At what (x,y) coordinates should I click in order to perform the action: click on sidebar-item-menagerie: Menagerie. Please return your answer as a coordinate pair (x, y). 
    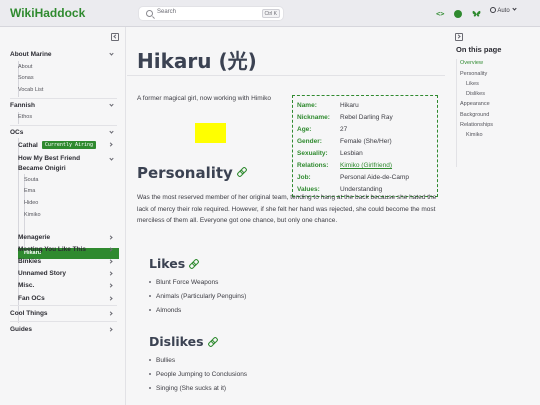
    Looking at the image, I should click on (34, 237).